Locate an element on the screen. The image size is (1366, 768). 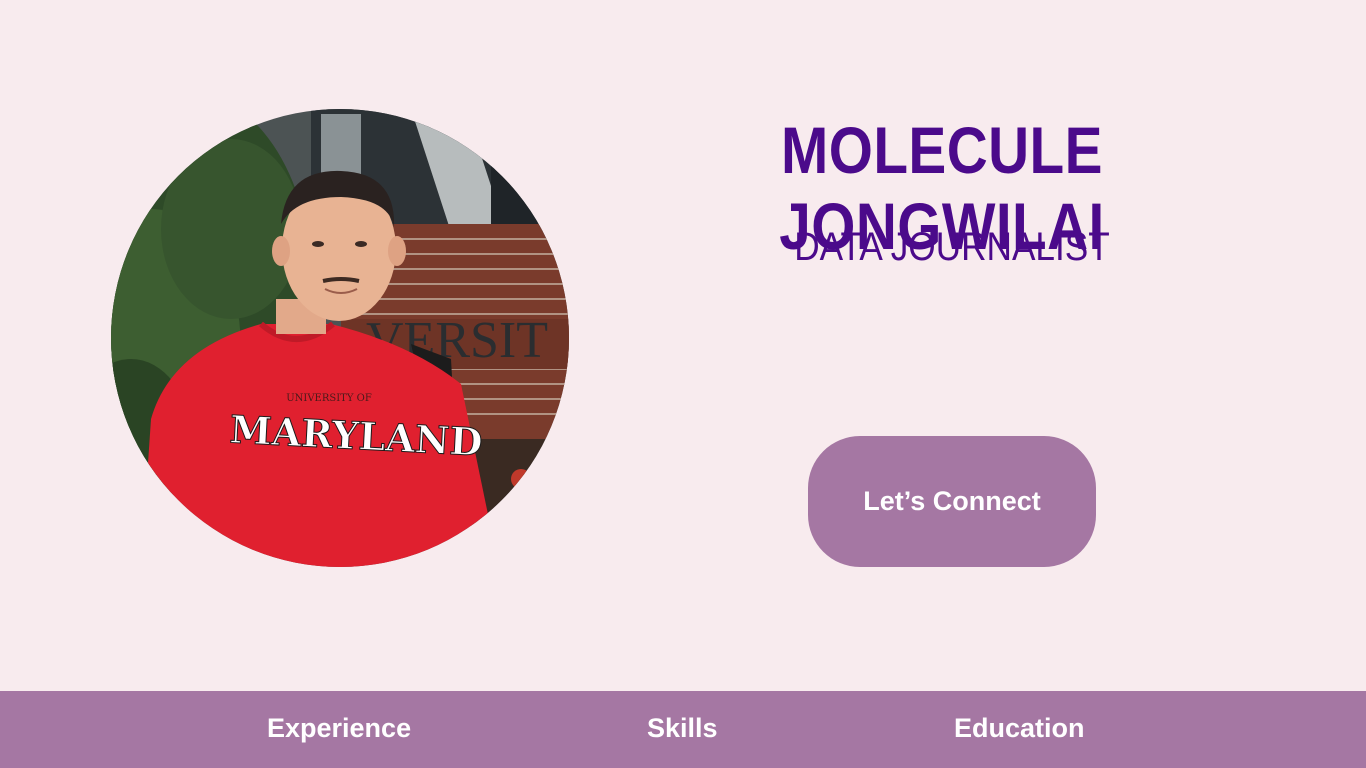
bottom-nav: Experience Skills Education is located at coordinates (683, 729).